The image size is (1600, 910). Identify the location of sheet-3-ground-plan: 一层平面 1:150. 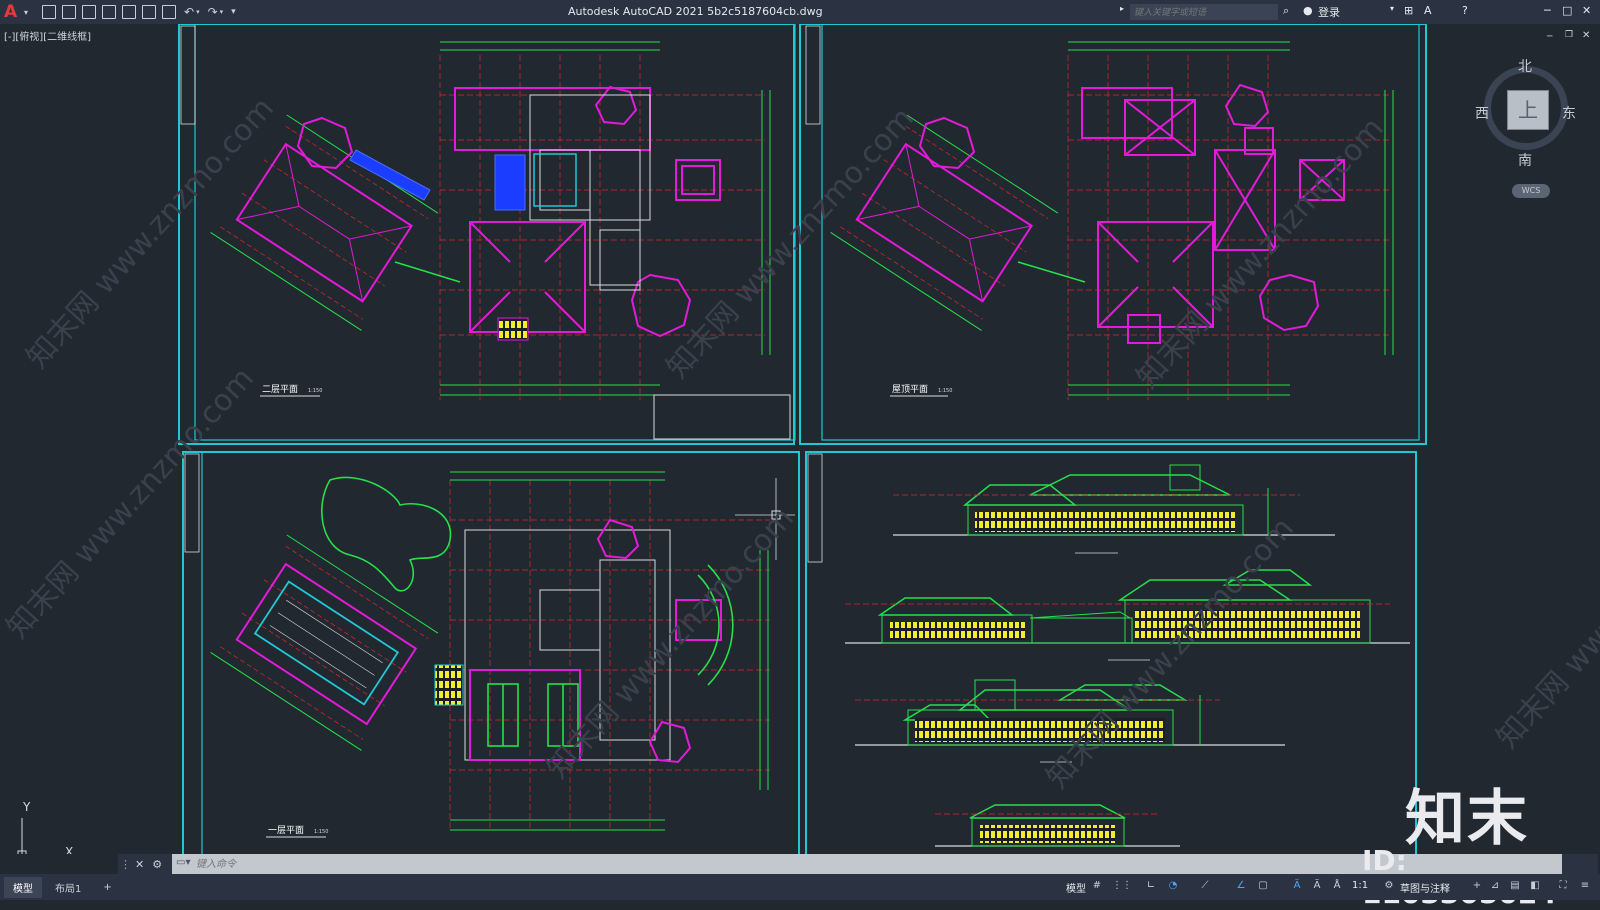
(502, 654).